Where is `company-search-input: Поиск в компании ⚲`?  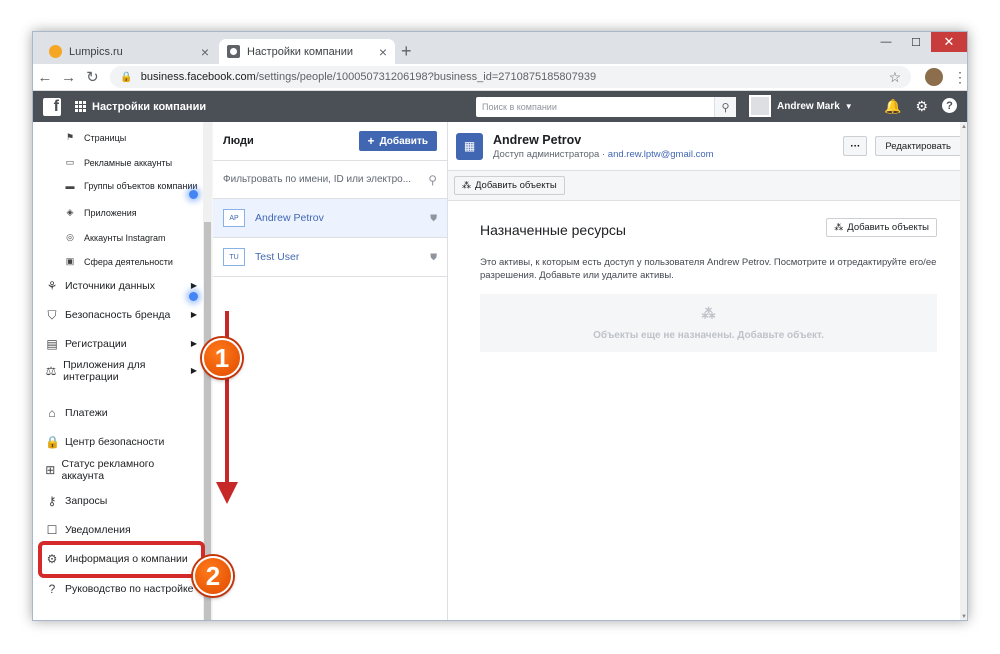 company-search-input: Поиск в компании ⚲ is located at coordinates (606, 107).